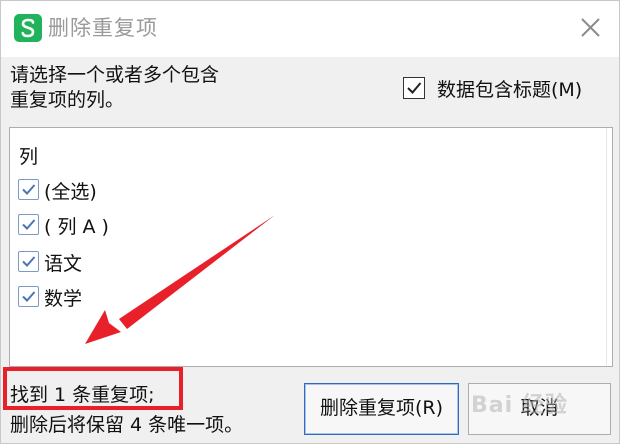  What do you see at coordinates (63, 299) in the screenshot?
I see `list-item-label: 数学` at bounding box center [63, 299].